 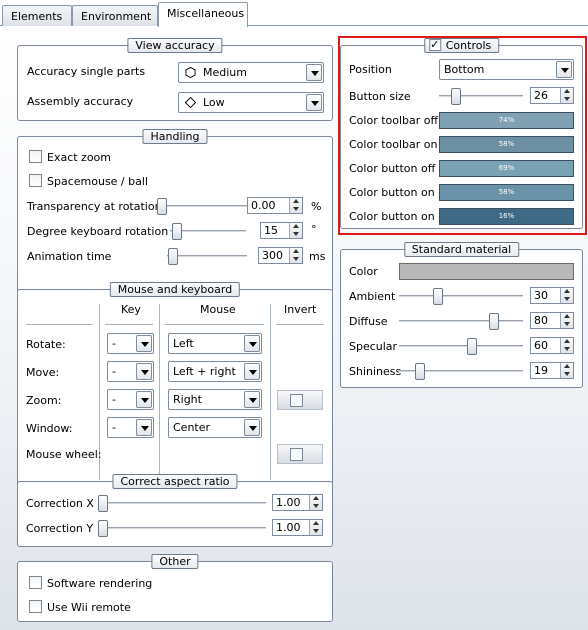 What do you see at coordinates (129, 324) in the screenshot?
I see `divider` at bounding box center [129, 324].